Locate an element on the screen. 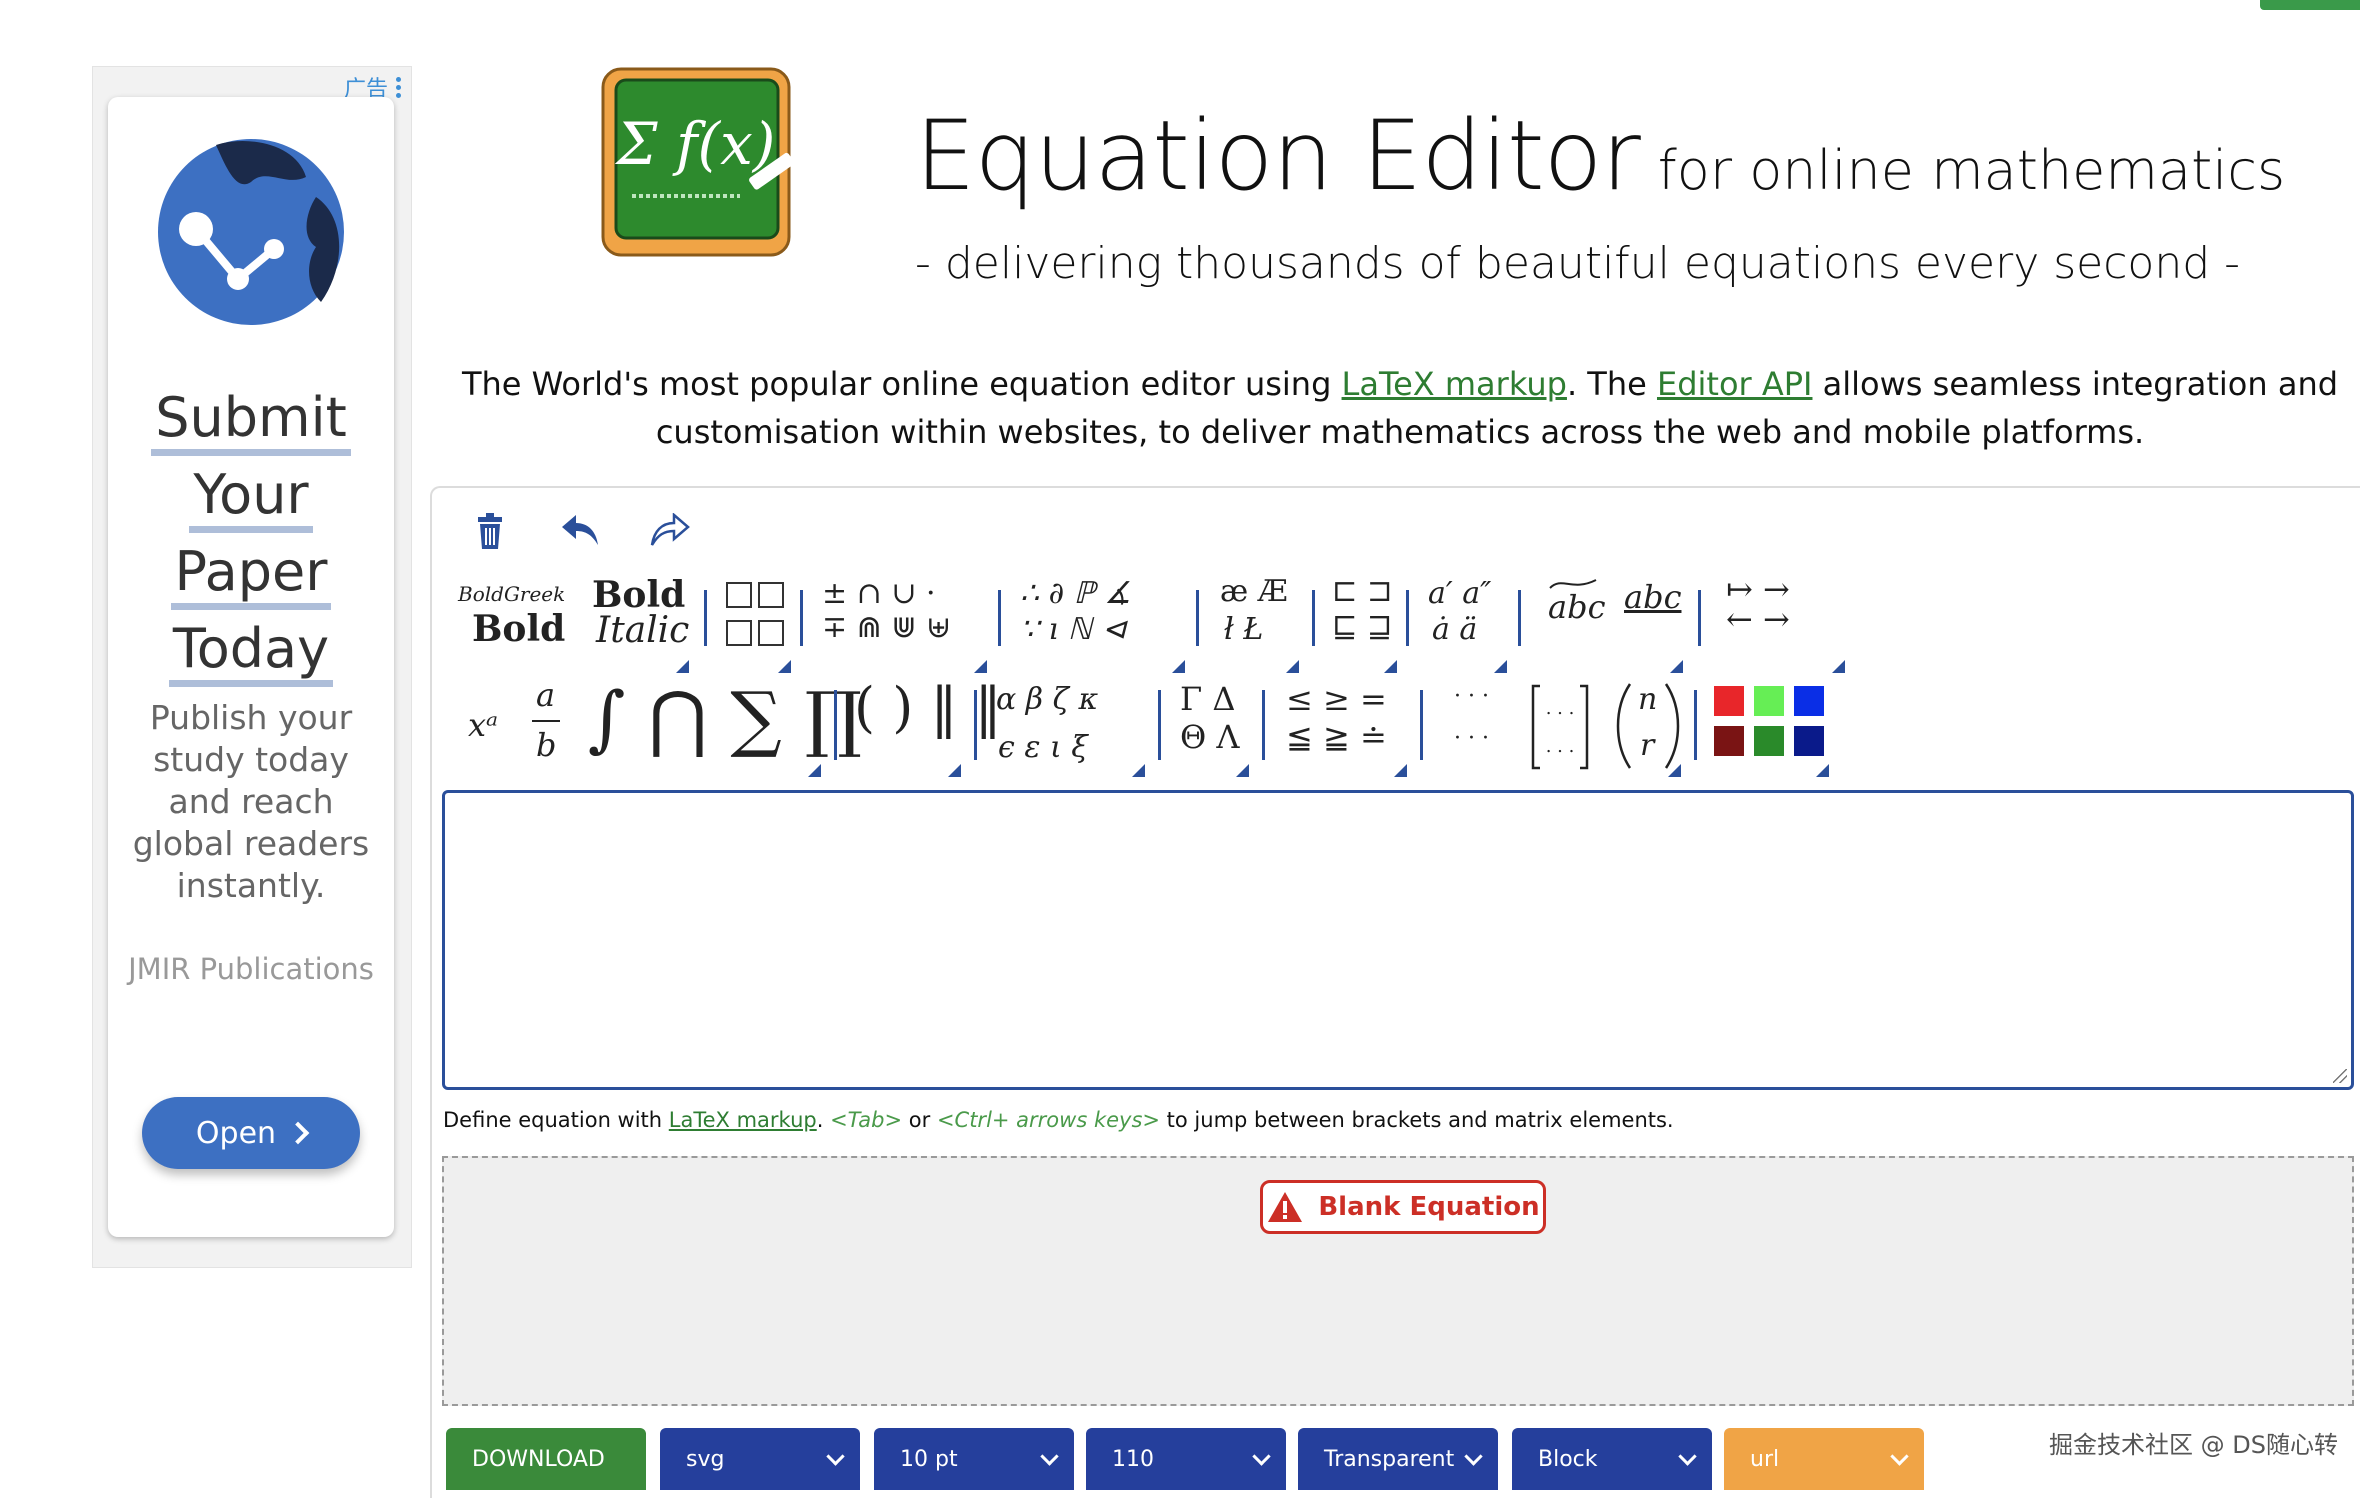 Image resolution: width=2360 pixels, height=1498 pixels. equation-editor-logo: Σ f(x) is located at coordinates (696, 162).